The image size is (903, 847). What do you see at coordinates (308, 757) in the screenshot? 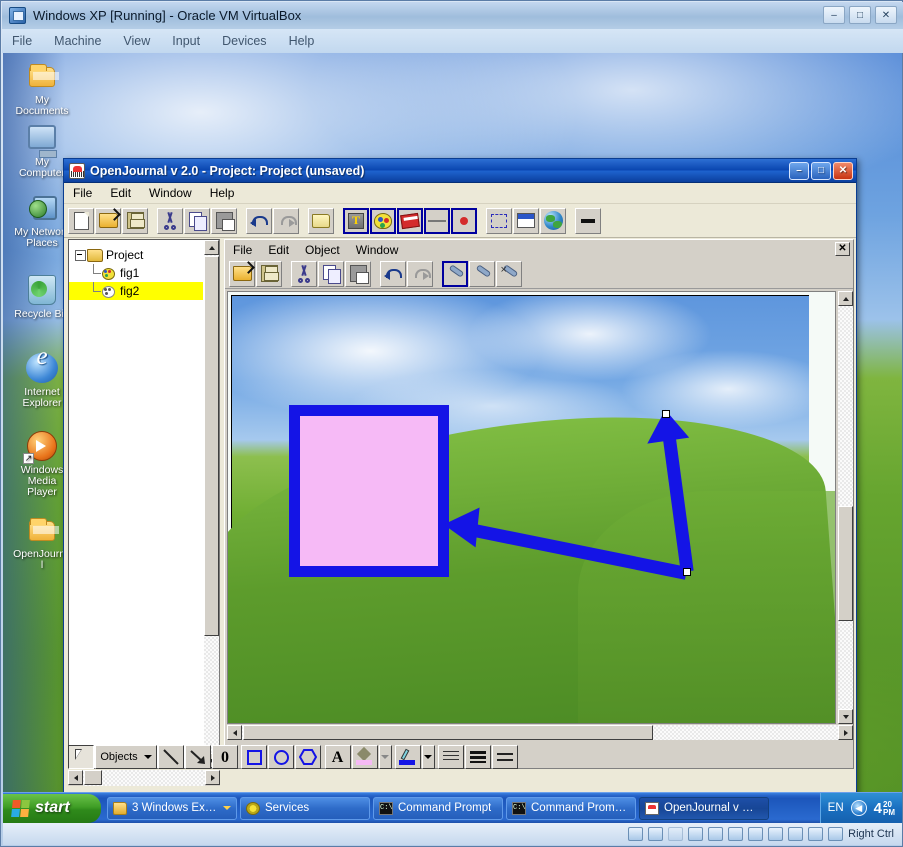
I see `polygon-tool` at bounding box center [308, 757].